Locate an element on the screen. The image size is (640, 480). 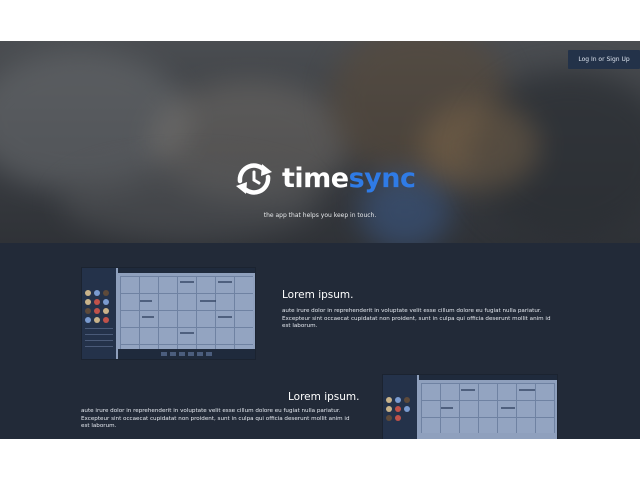
brand-wordmark: timesync is located at coordinates (349, 179).